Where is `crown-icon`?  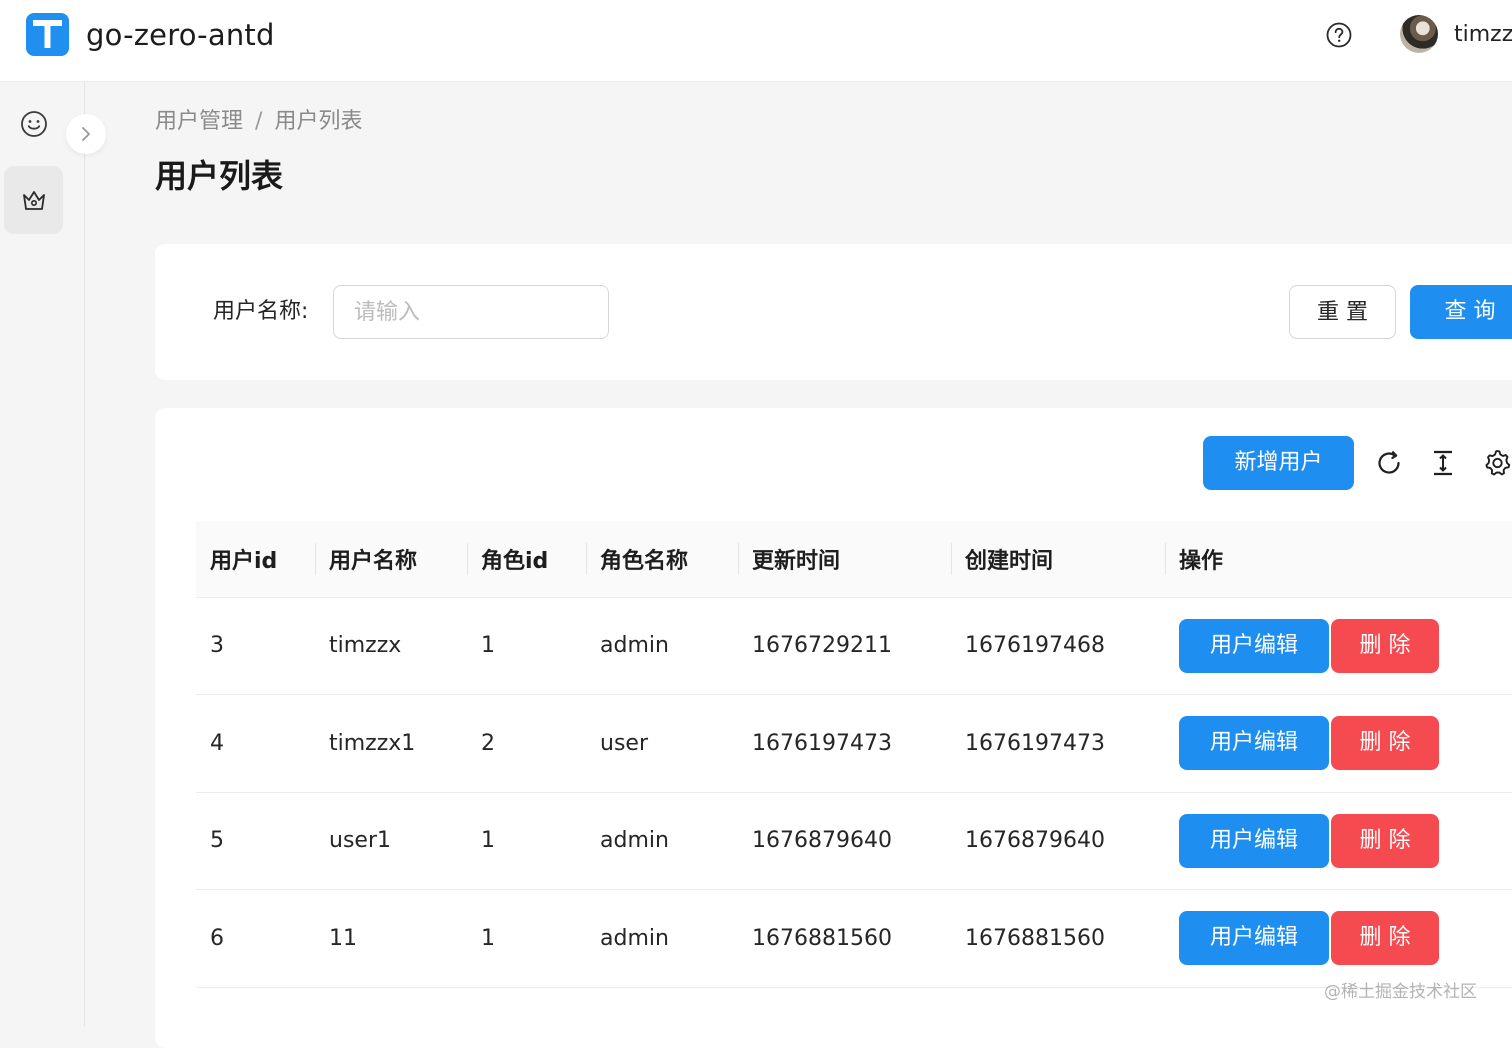 crown-icon is located at coordinates (34, 200).